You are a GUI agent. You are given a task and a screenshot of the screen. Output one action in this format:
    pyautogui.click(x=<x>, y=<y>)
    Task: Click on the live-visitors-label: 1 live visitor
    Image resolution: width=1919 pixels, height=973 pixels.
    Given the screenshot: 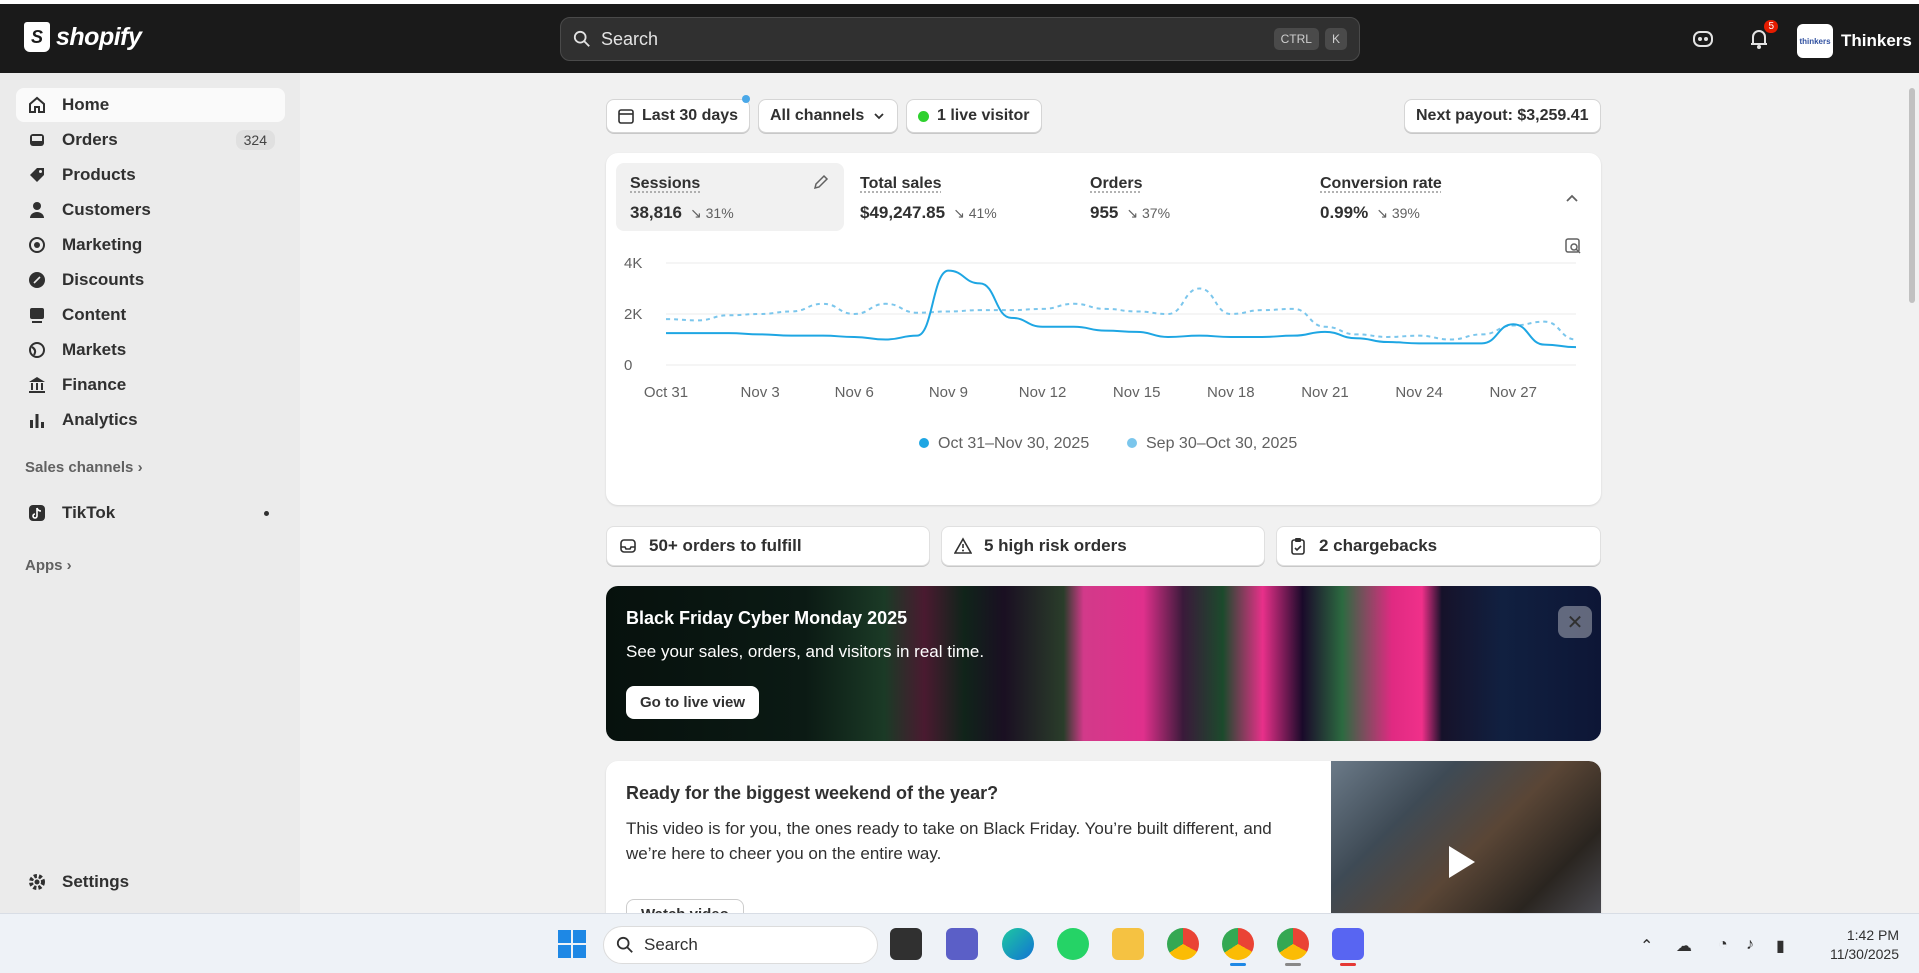 What is the action you would take?
    pyautogui.click(x=983, y=115)
    